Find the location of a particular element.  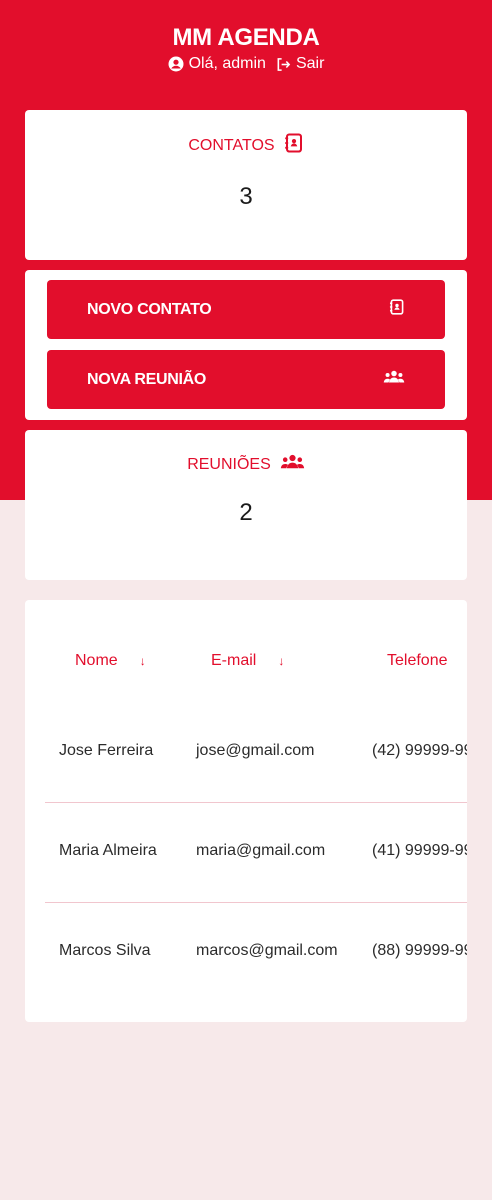

quick-actions-card: NOVO CONTATO NOVA REUNIÃO is located at coordinates (246, 345).